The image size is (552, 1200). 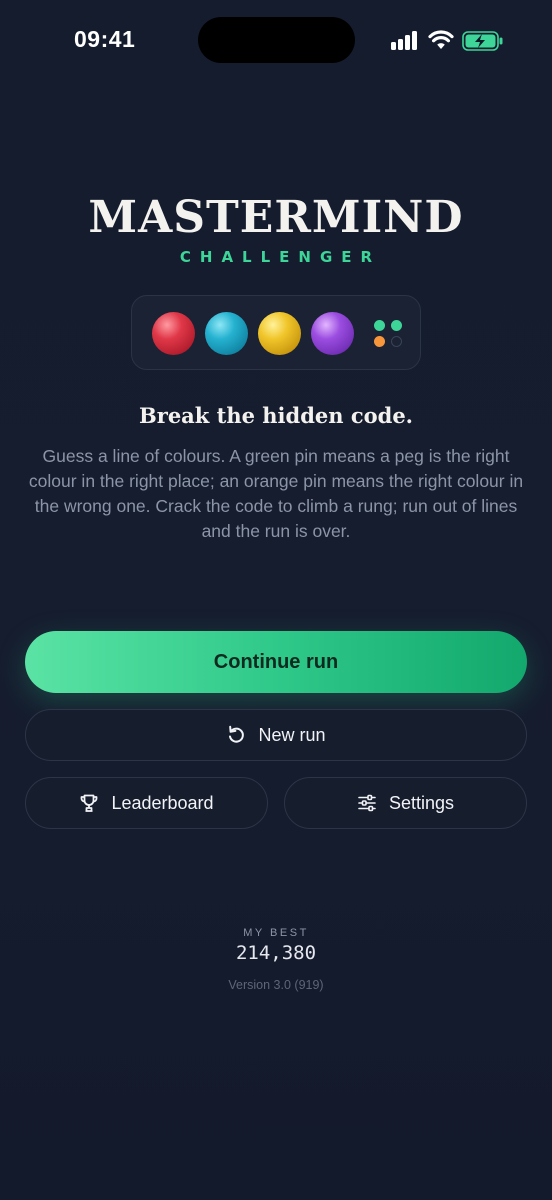 What do you see at coordinates (162, 802) in the screenshot?
I see `leaderboard-label: Leaderboard` at bounding box center [162, 802].